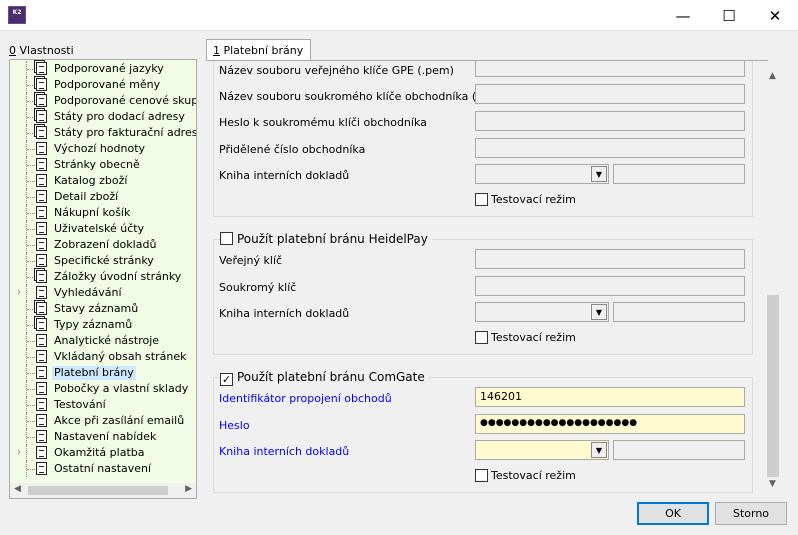 Image resolution: width=798 pixels, height=535 pixels. I want to click on tree-item: Stavy záznamů, so click(103, 309).